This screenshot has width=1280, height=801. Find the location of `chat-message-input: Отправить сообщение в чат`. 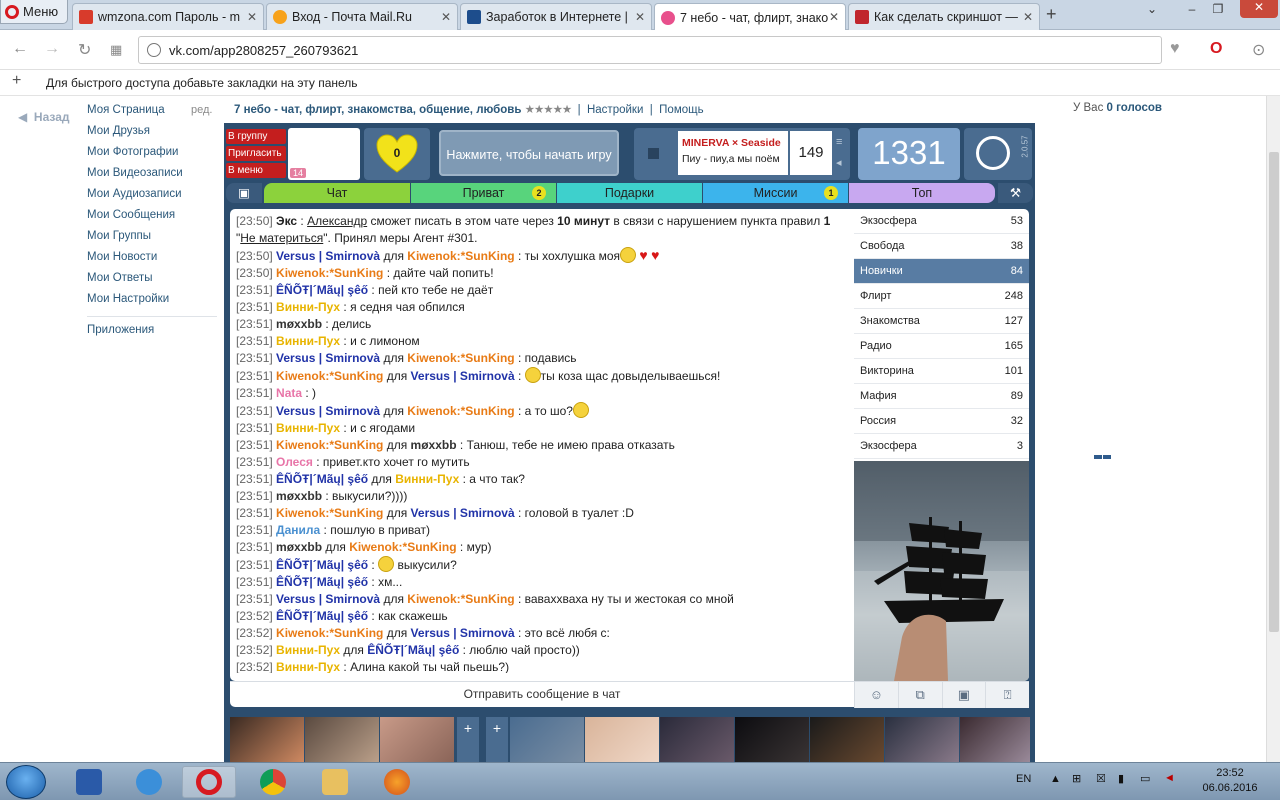

chat-message-input: Отправить сообщение в чат is located at coordinates (542, 694).